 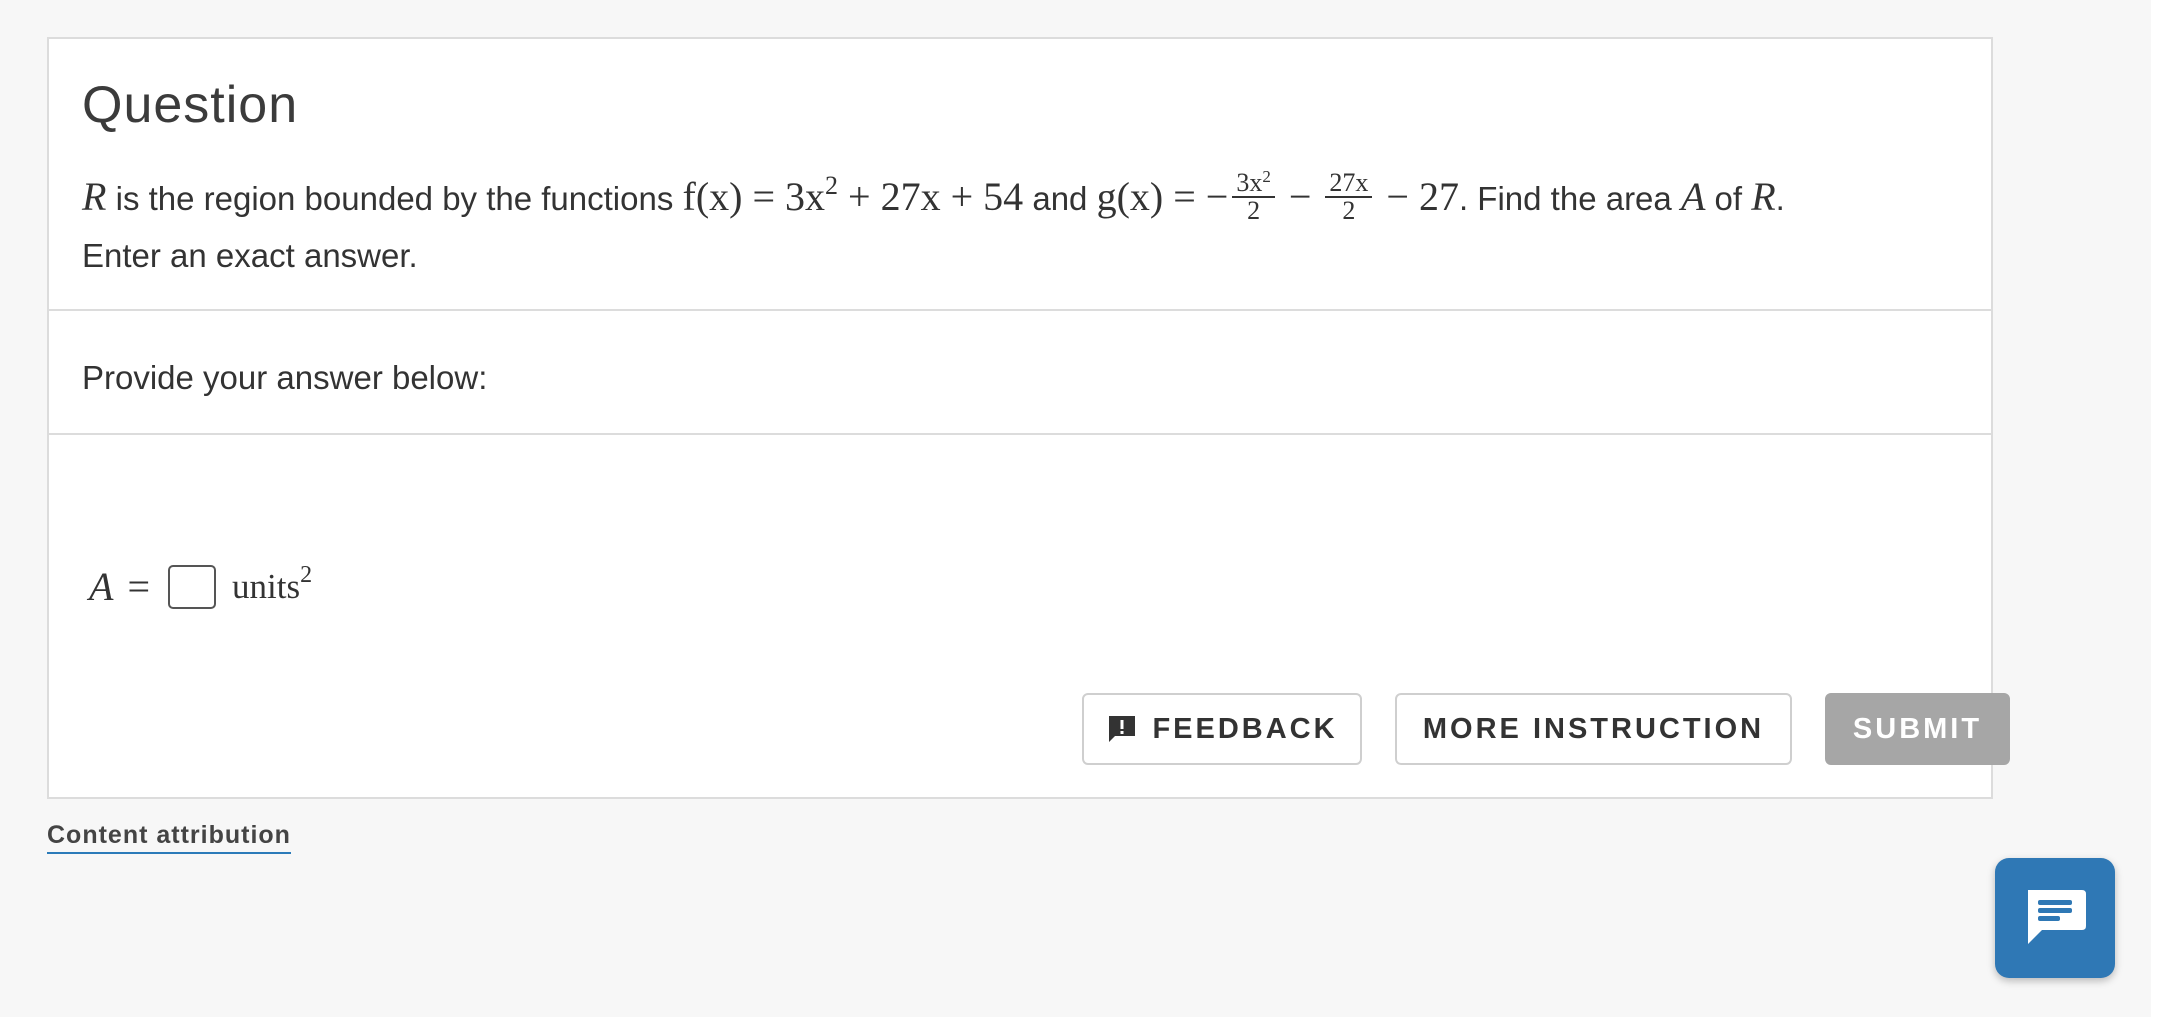 What do you see at coordinates (169, 837) in the screenshot?
I see `content-attribution-link: Content attribution` at bounding box center [169, 837].